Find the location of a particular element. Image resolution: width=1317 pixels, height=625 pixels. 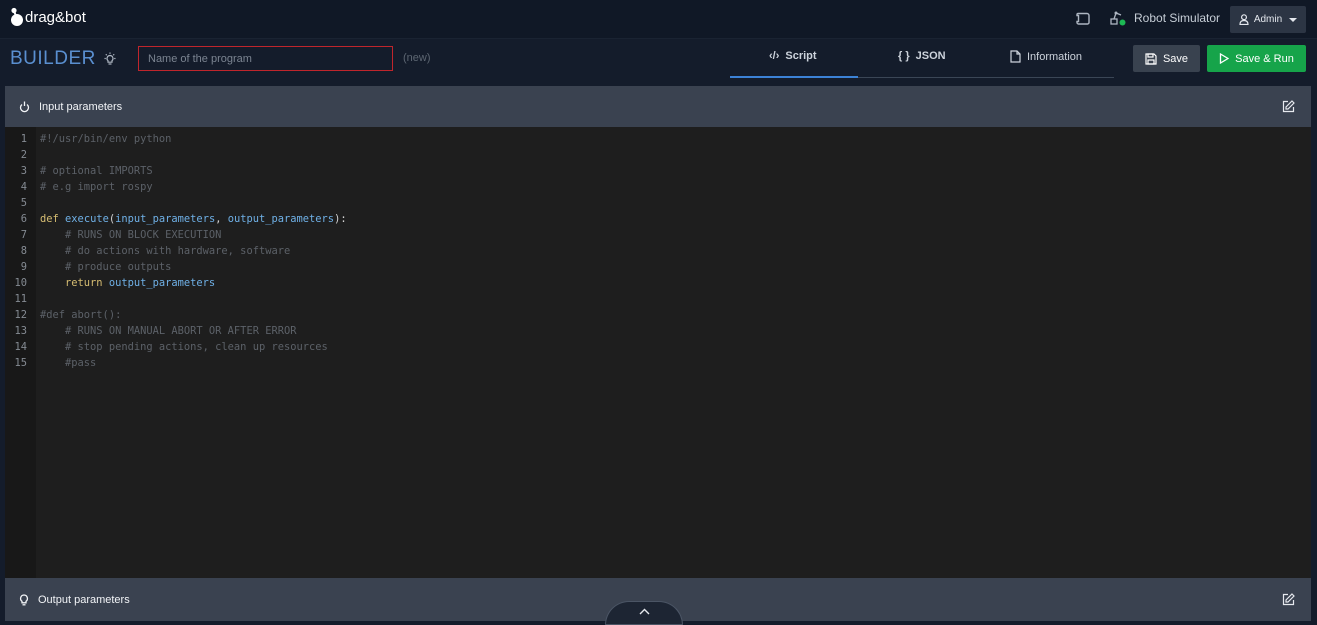

line-number: 9 is located at coordinates (23, 267).